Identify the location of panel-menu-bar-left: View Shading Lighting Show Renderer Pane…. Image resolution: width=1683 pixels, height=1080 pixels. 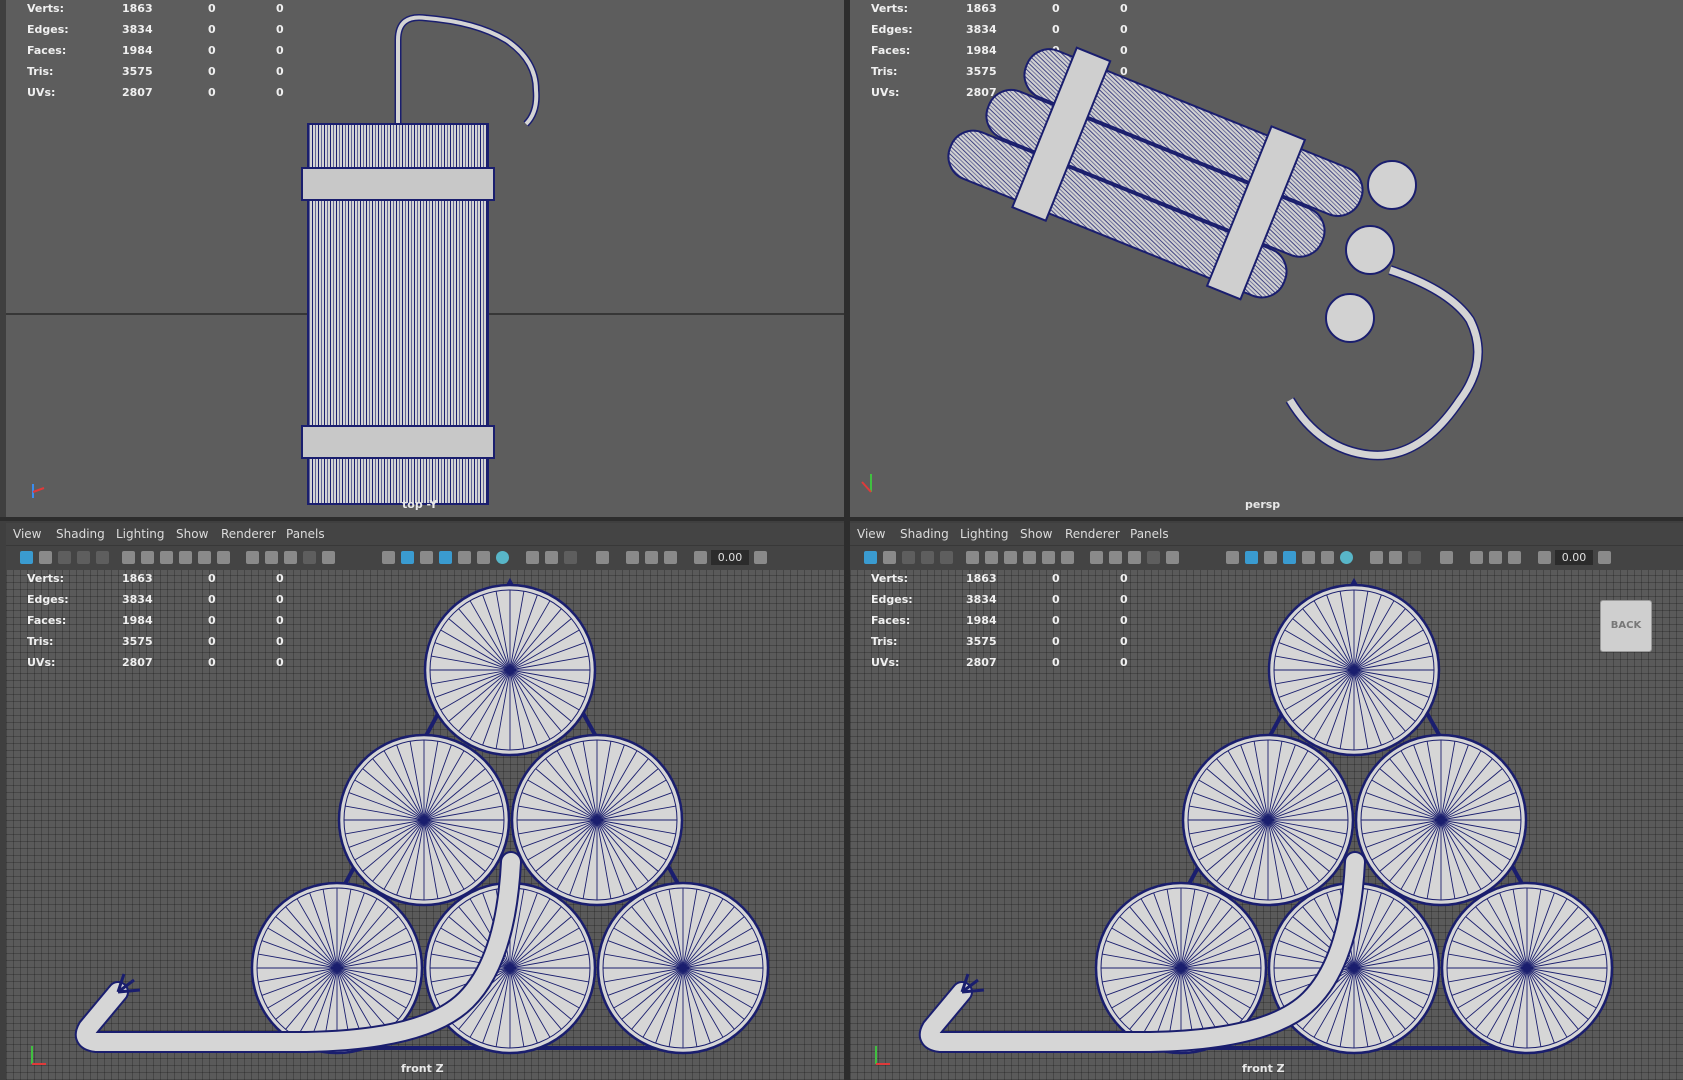
(425, 534).